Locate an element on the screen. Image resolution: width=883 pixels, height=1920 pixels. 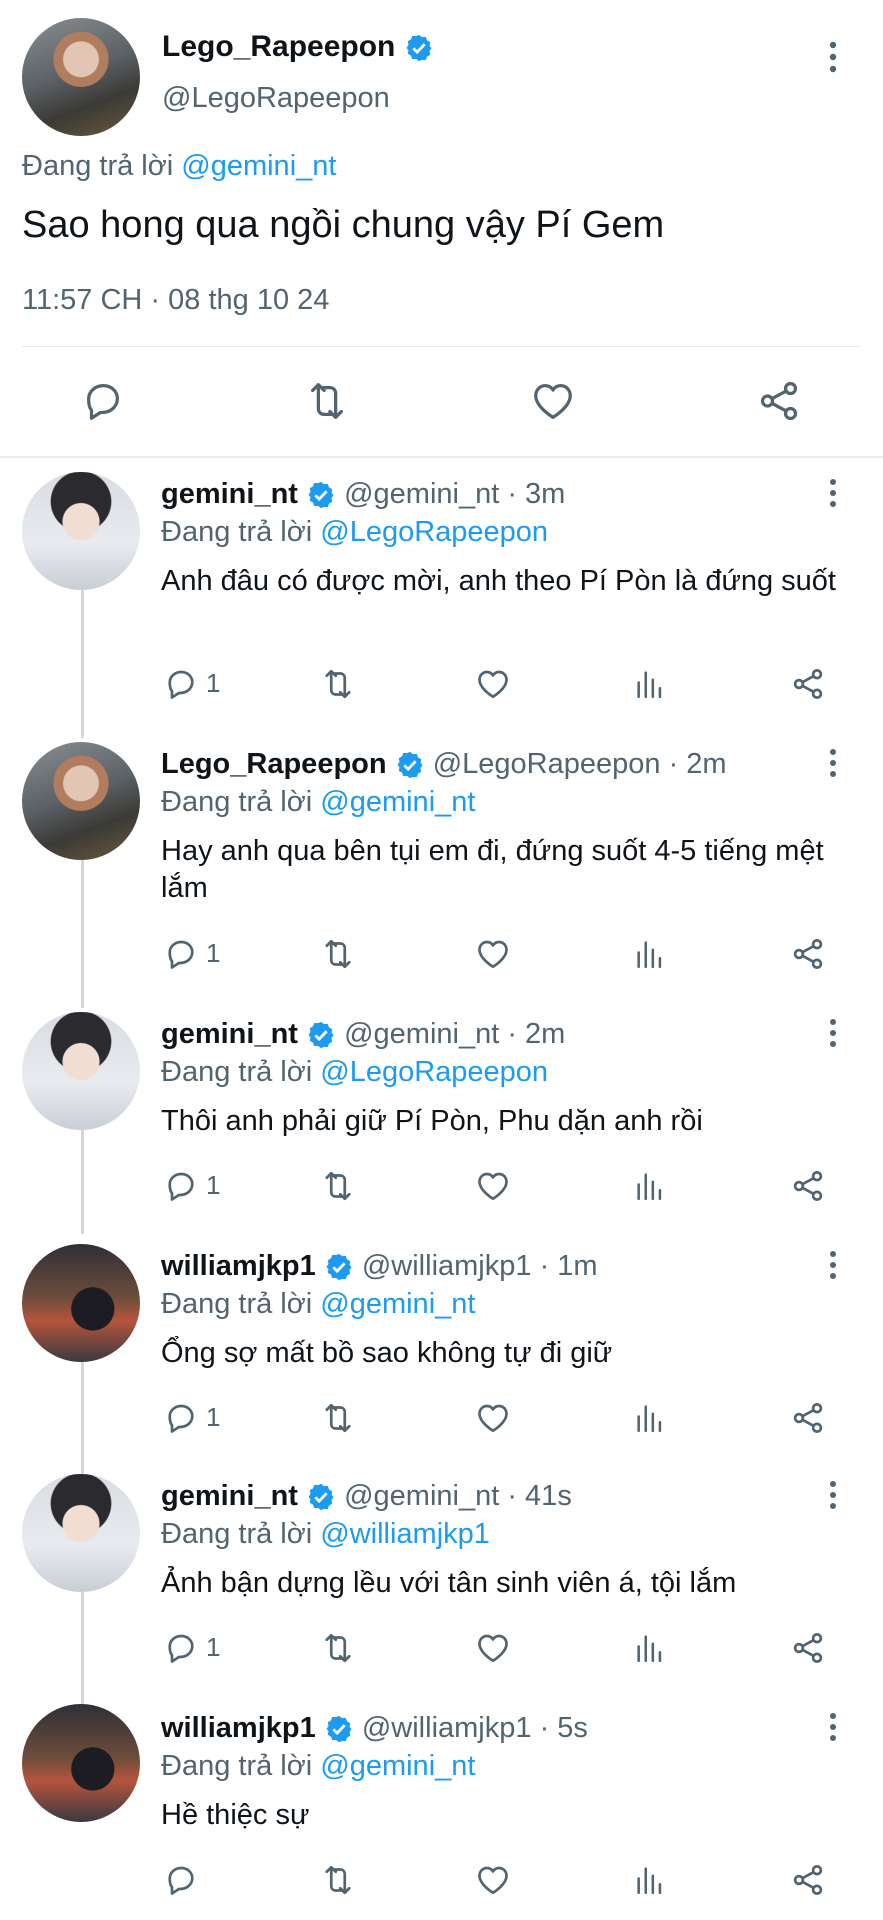
reply-header: Lego_Rapeepon @LegoRapeepon · 2m is located at coordinates (444, 764).